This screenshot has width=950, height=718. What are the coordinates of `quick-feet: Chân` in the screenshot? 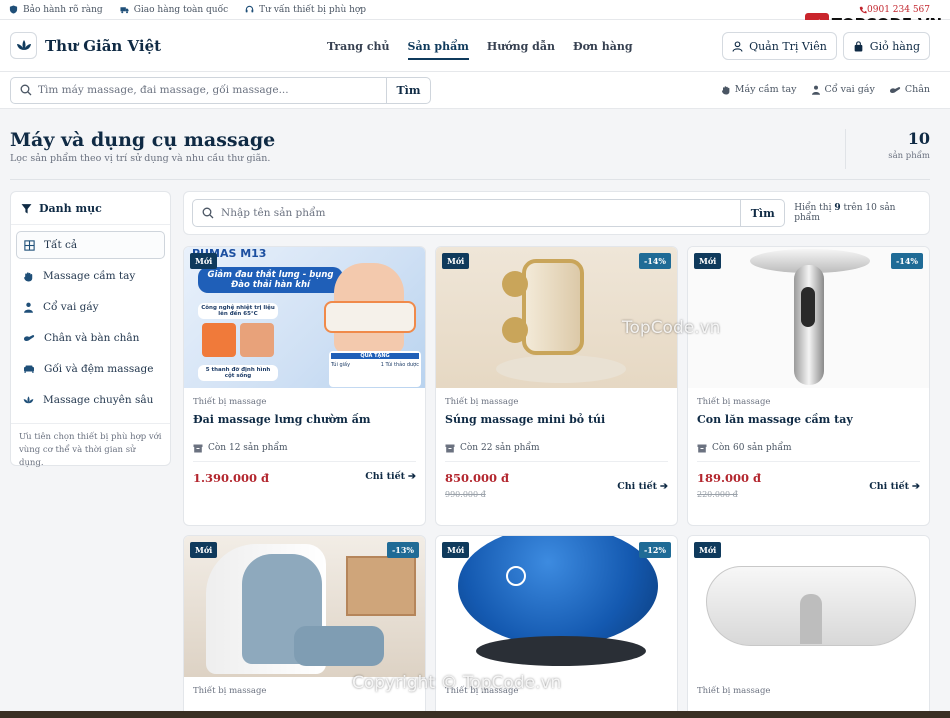 It's located at (909, 89).